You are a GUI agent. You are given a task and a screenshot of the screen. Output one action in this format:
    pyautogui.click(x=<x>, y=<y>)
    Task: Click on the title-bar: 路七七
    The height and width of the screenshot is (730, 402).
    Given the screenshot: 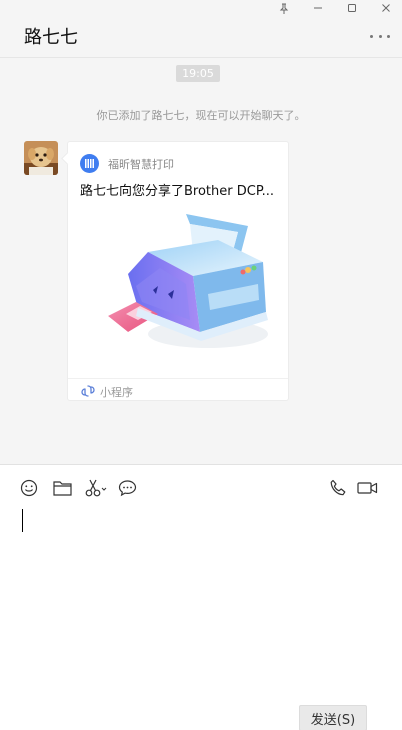 What is the action you would take?
    pyautogui.click(x=201, y=29)
    